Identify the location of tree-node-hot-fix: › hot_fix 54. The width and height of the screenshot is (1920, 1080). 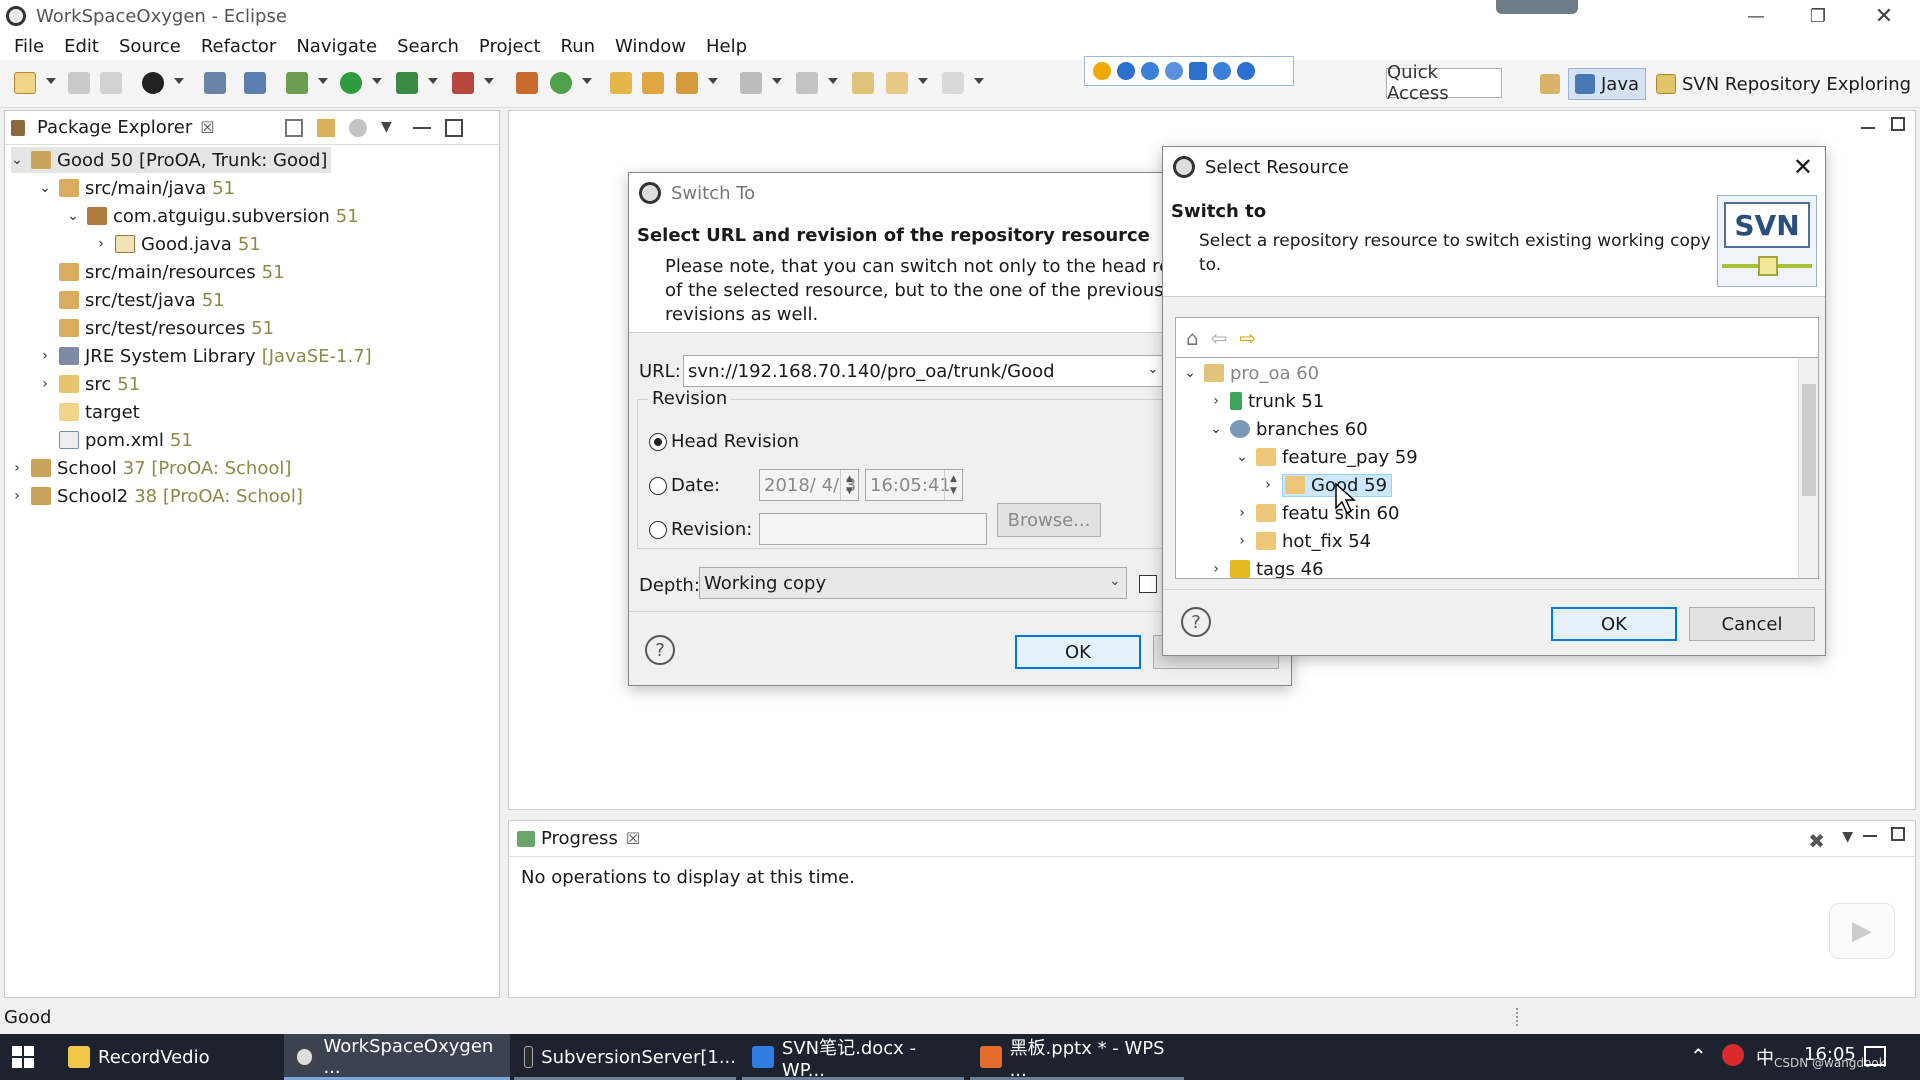
(1303, 541).